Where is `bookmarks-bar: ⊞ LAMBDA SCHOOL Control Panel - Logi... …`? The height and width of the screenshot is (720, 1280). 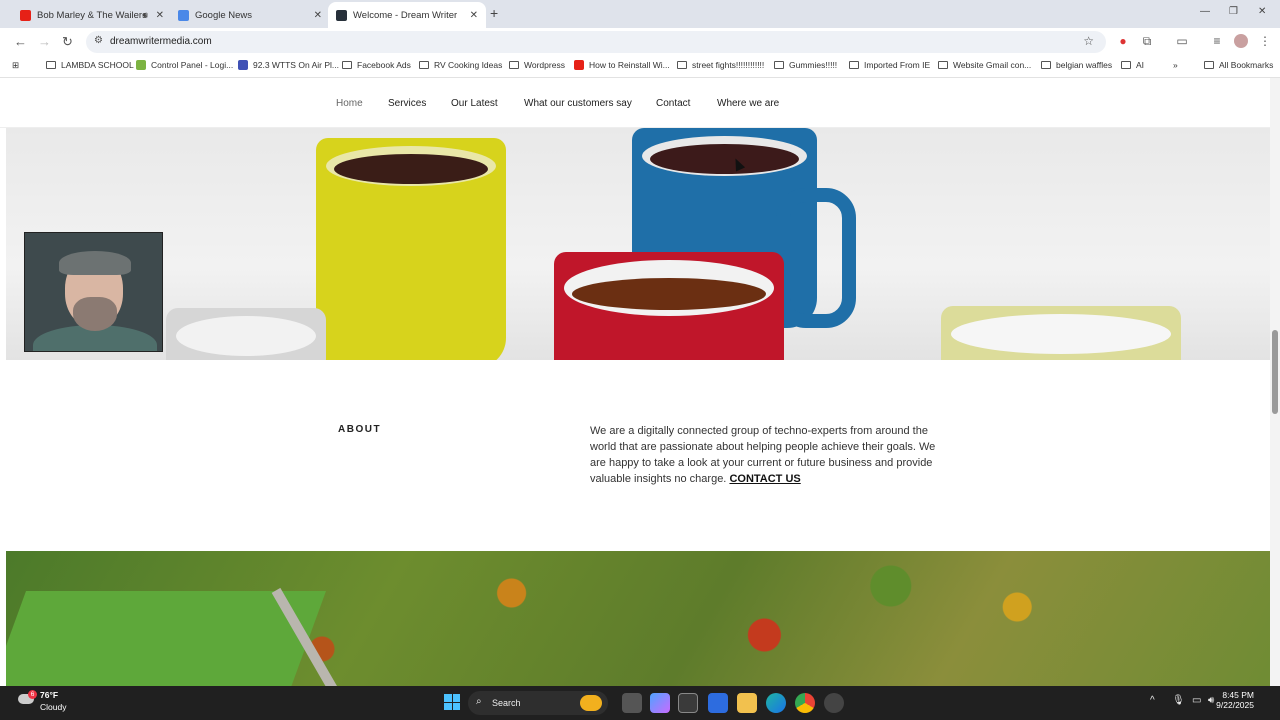
bookmarks-bar: ⊞ LAMBDA SCHOOL Control Panel - Logi... … is located at coordinates (640, 67).